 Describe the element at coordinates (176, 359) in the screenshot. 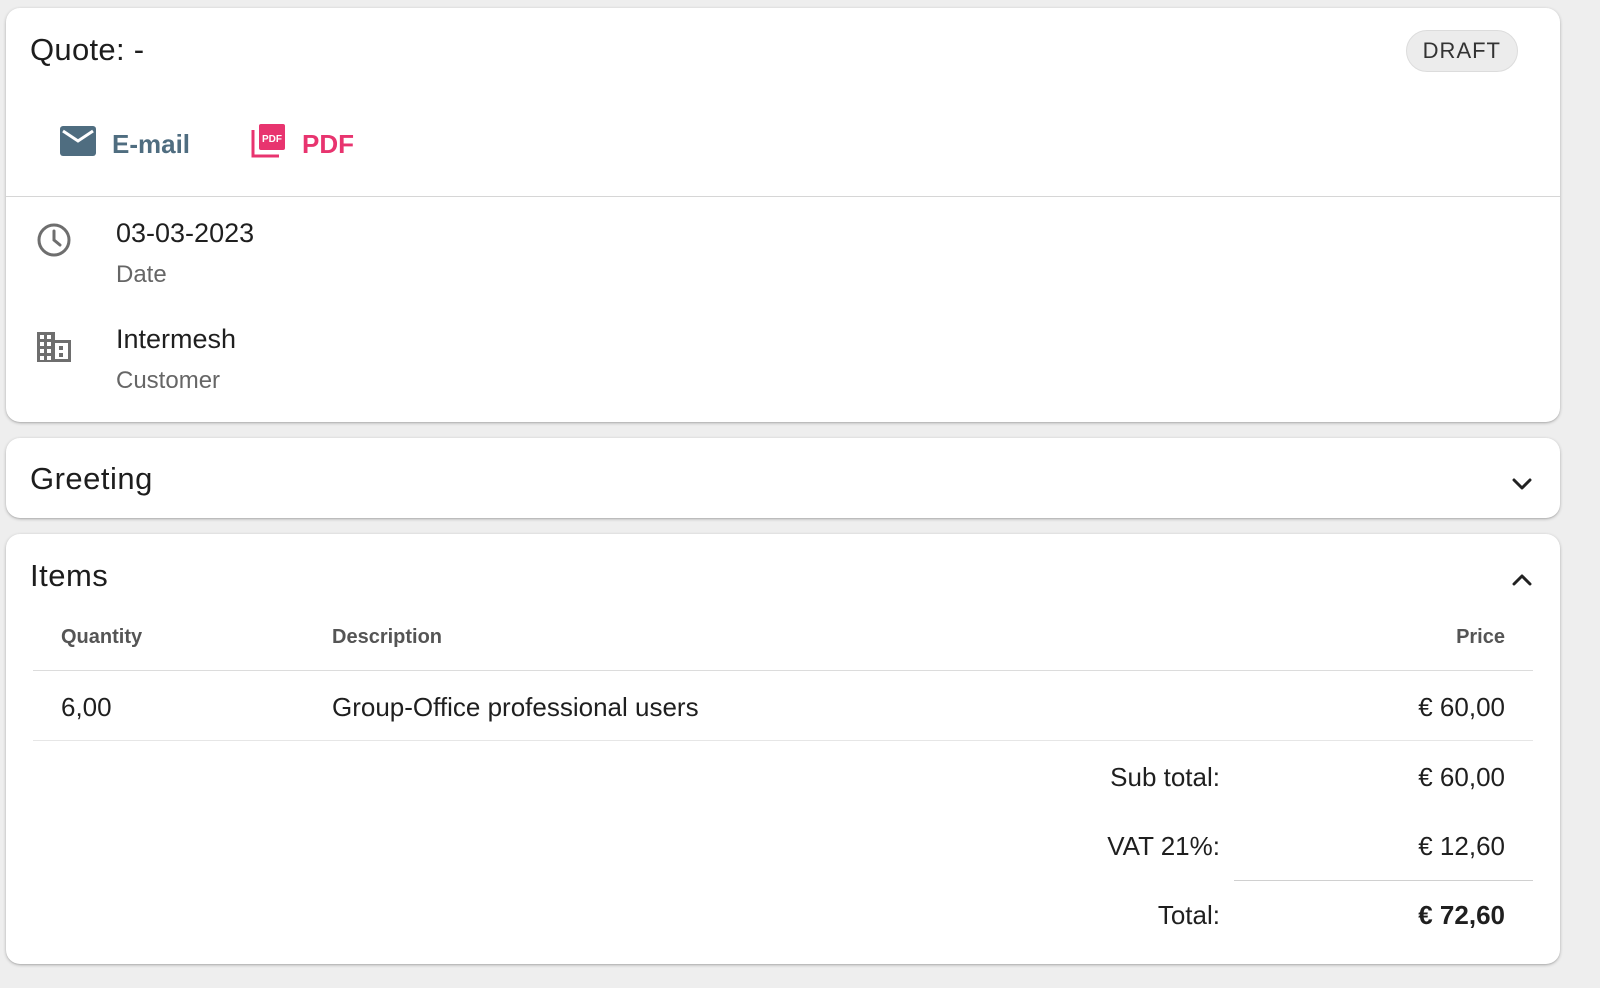

I see `customer-field: Intermesh Customer` at that location.